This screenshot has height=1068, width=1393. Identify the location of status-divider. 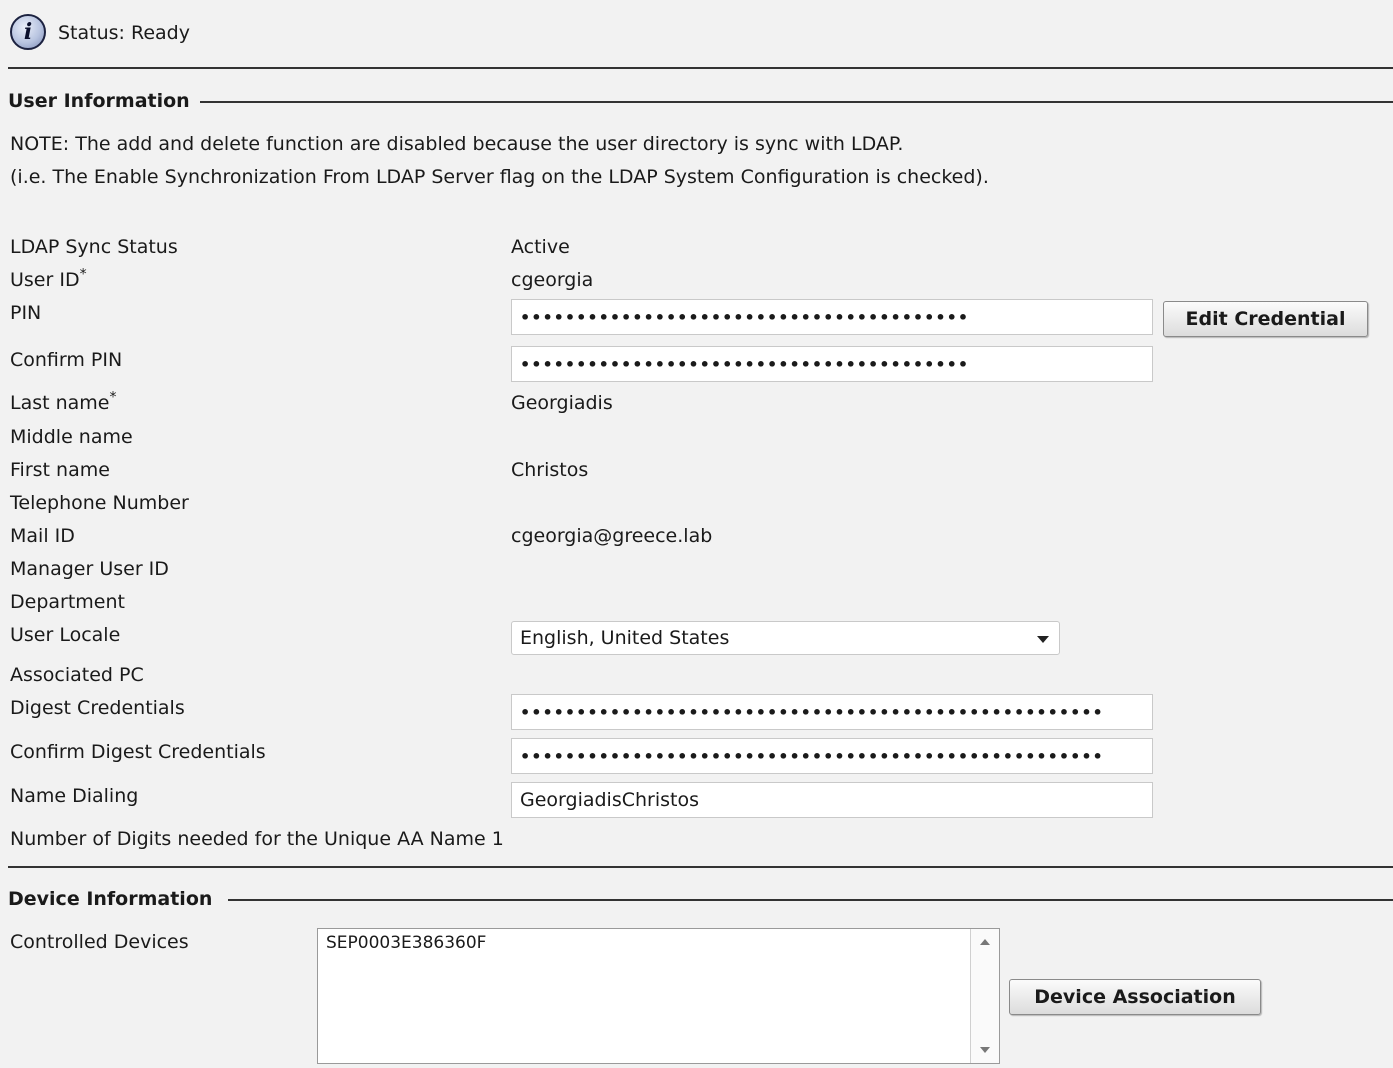
(700, 68).